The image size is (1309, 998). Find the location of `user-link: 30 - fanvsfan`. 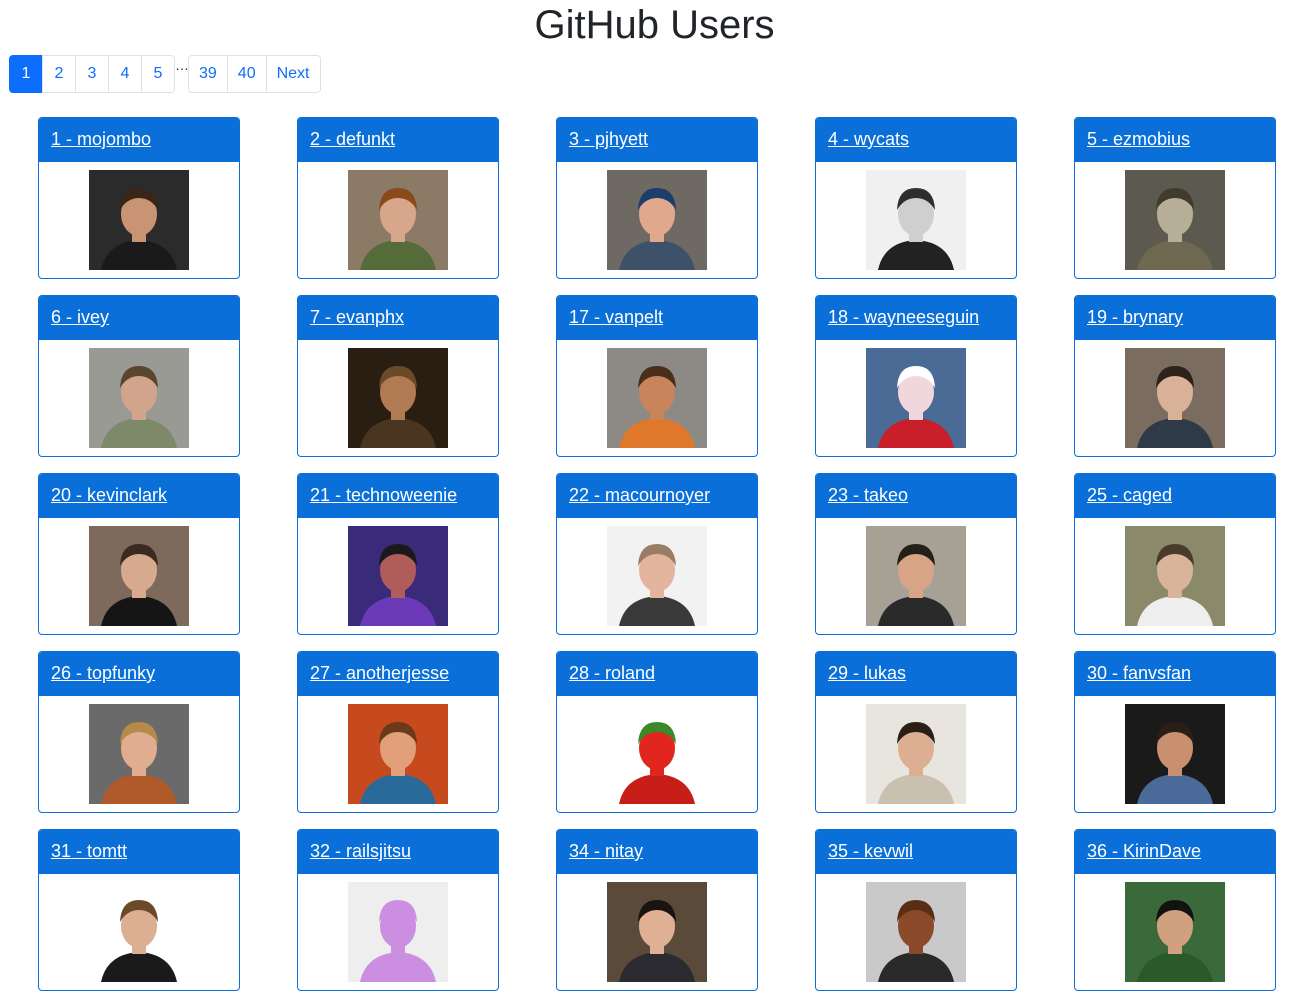

user-link: 30 - fanvsfan is located at coordinates (1139, 673).